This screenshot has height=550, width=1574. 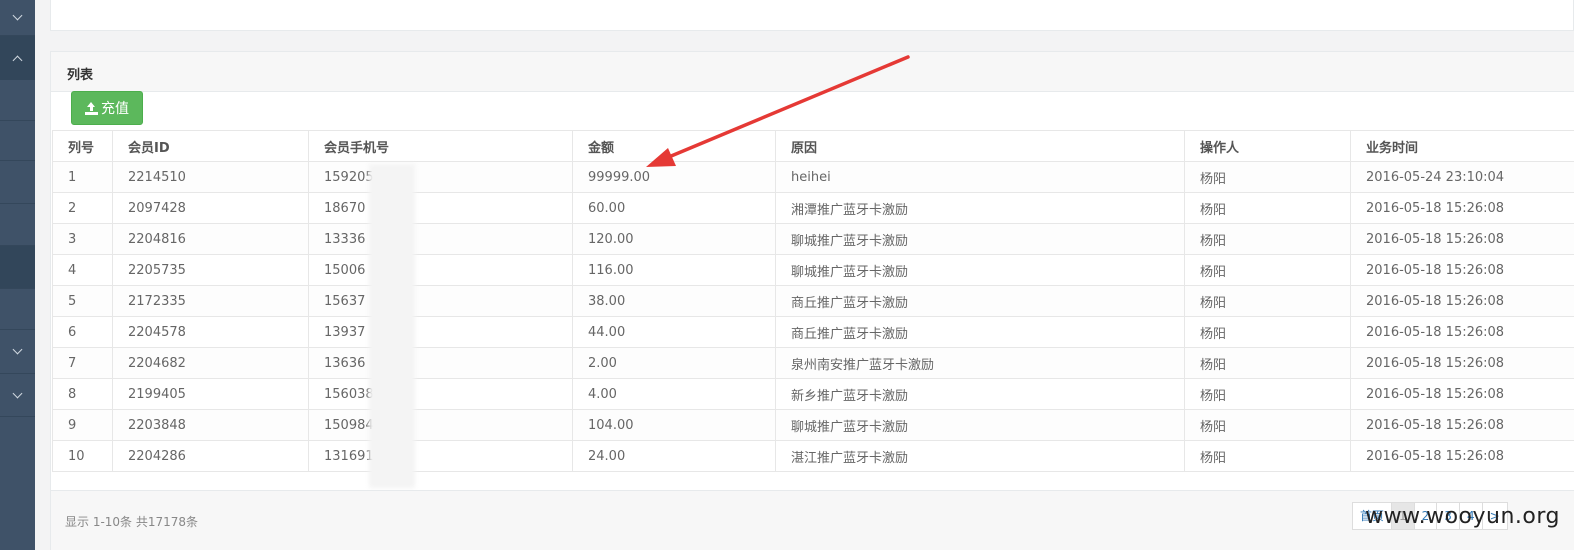 What do you see at coordinates (210, 146) in the screenshot?
I see `header-member-id: 会员ID` at bounding box center [210, 146].